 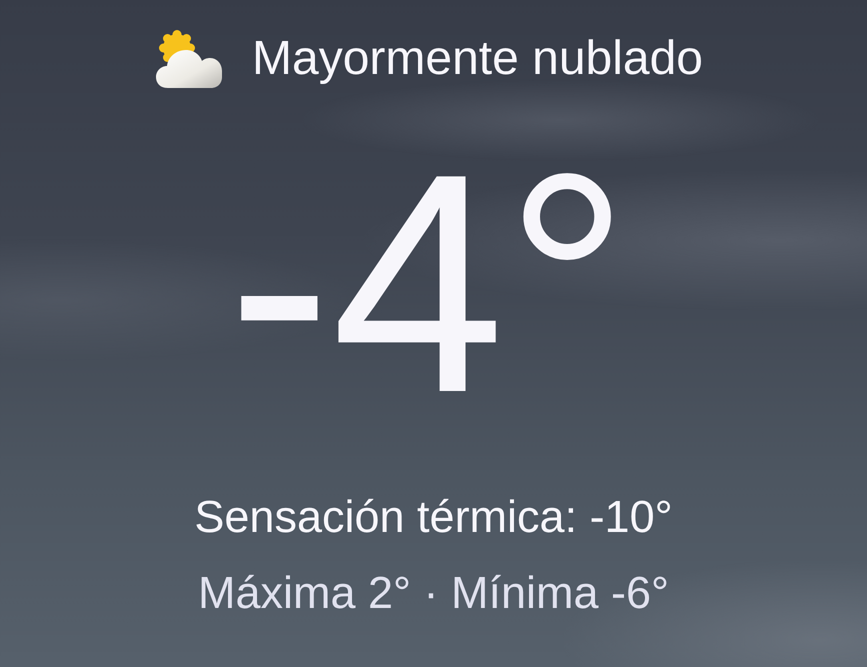 I want to click on sun-behind-cloud-icon, so click(x=189, y=59).